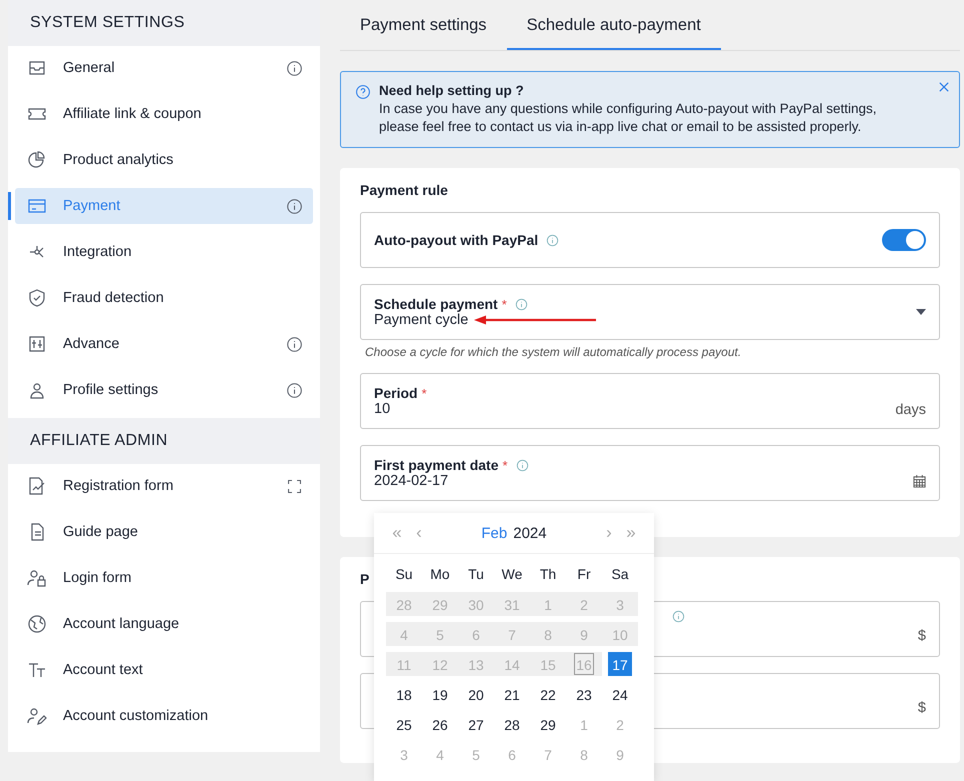 This screenshot has width=964, height=781. I want to click on section-header: AFFILIATE ADMIN, so click(164, 441).